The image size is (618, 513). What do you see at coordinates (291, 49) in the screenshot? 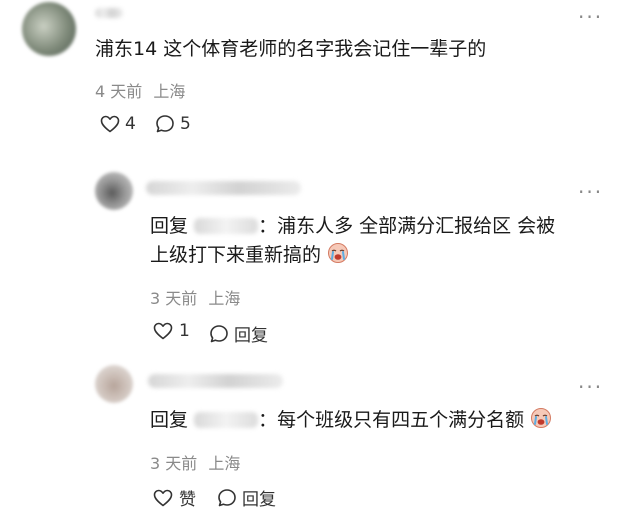
I see `comment-text: 浦东14 这个体育老师的名字我会记住一辈子的` at bounding box center [291, 49].